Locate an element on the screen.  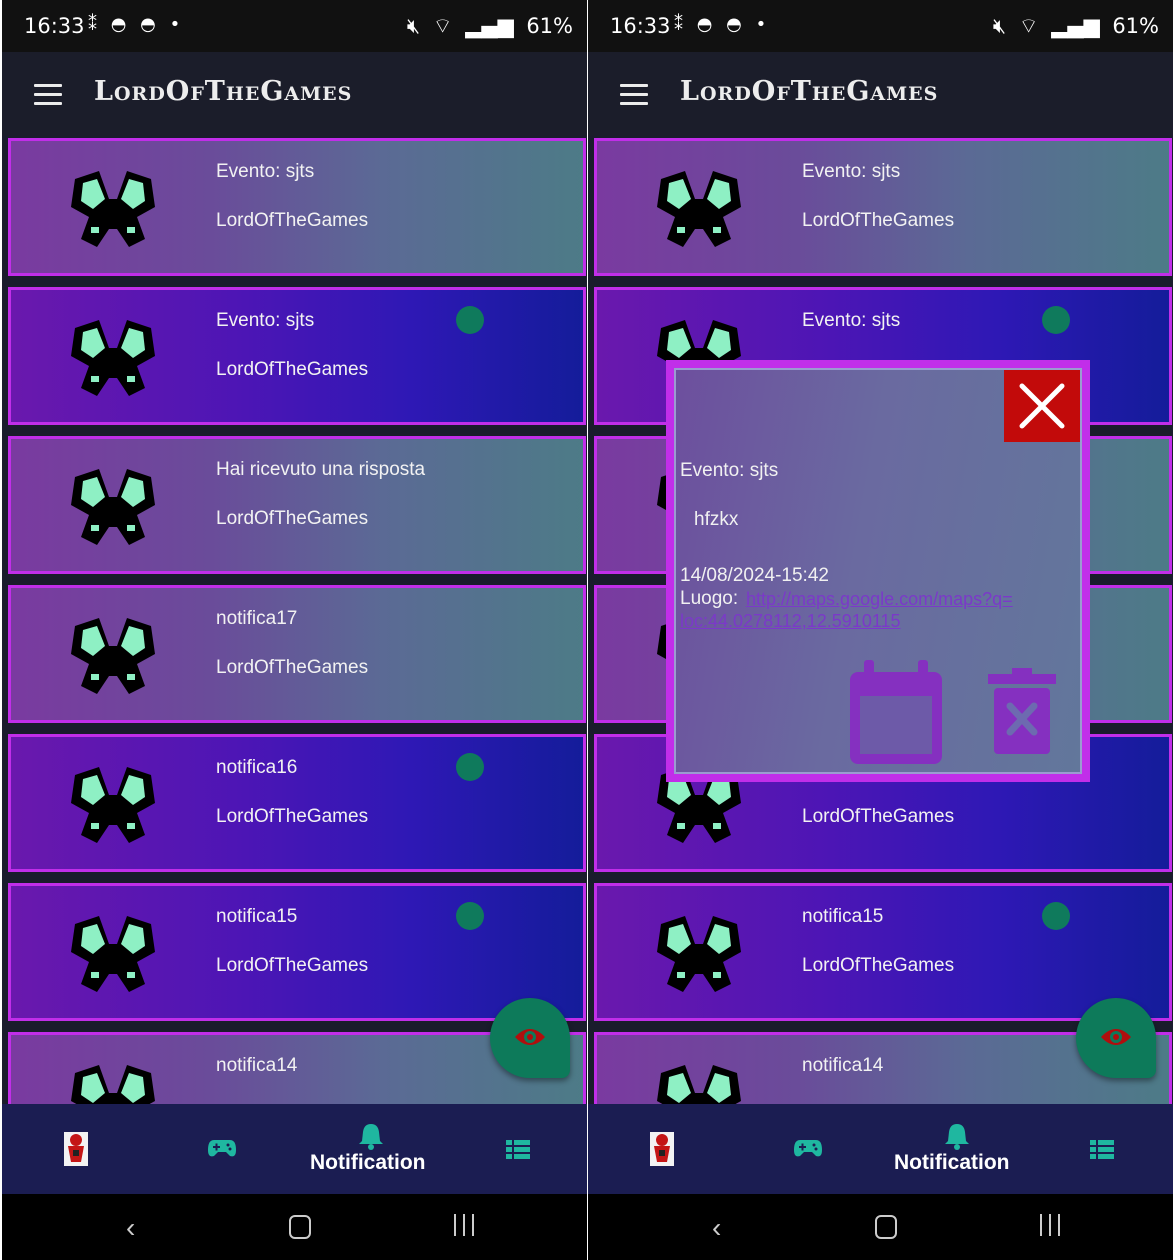
delete-icon is located at coordinates (1022, 712).